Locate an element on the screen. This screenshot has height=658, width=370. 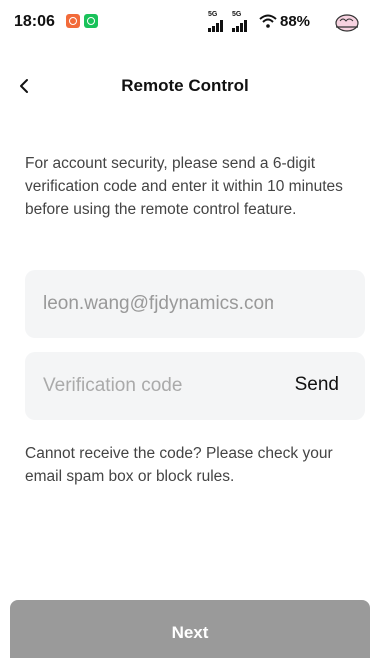
battery-level: 88% is located at coordinates (295, 21).